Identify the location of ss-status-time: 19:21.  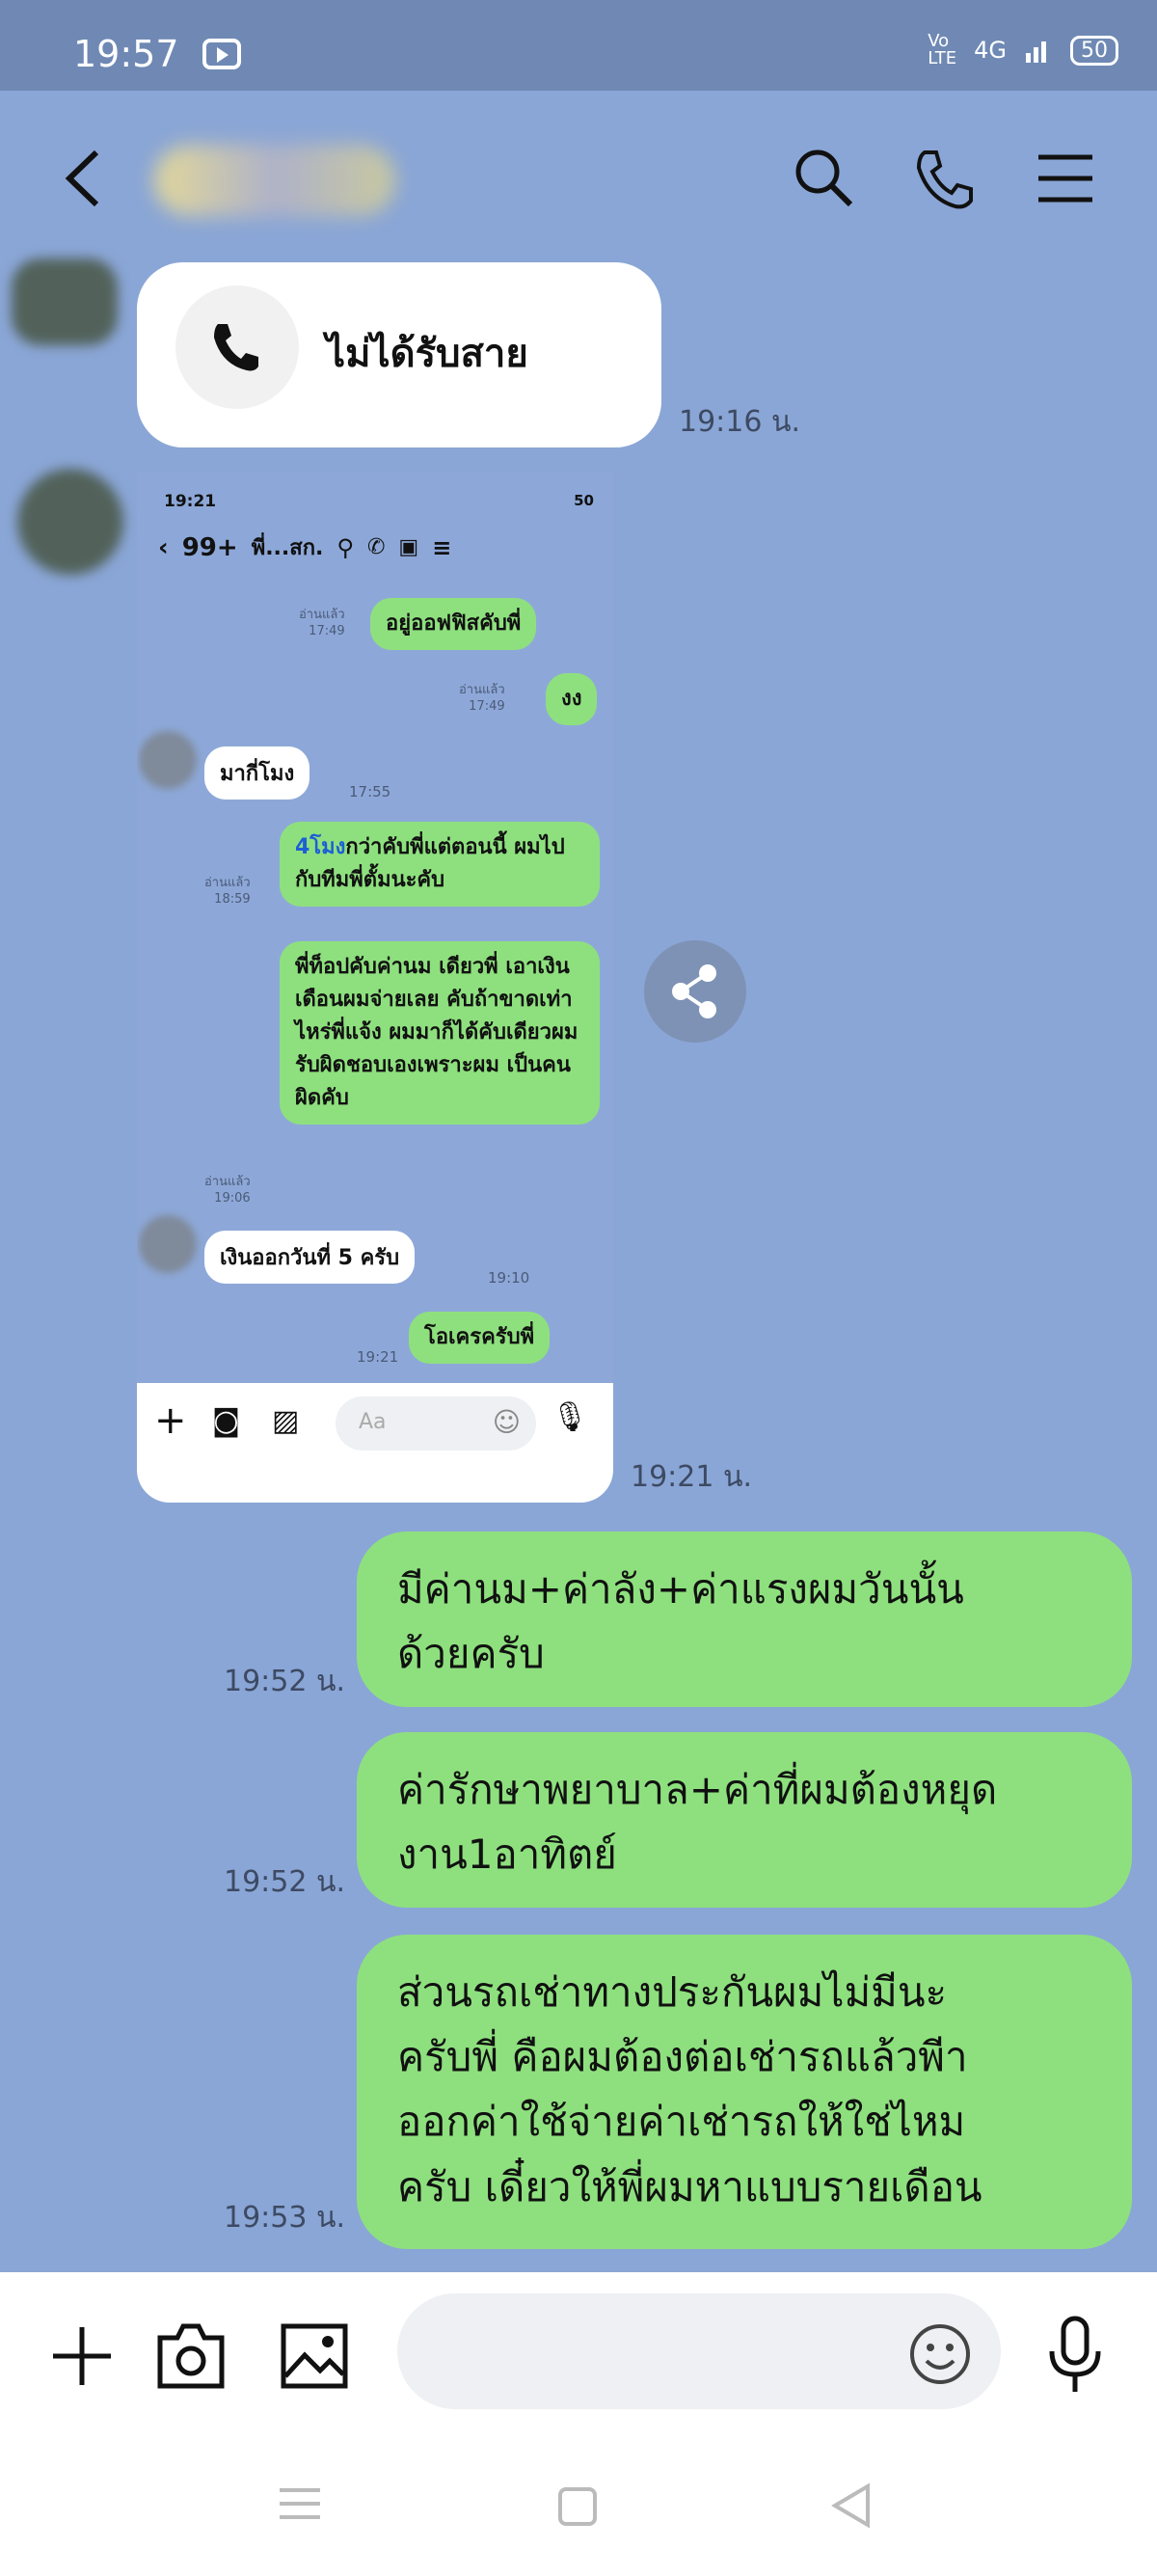
(190, 501).